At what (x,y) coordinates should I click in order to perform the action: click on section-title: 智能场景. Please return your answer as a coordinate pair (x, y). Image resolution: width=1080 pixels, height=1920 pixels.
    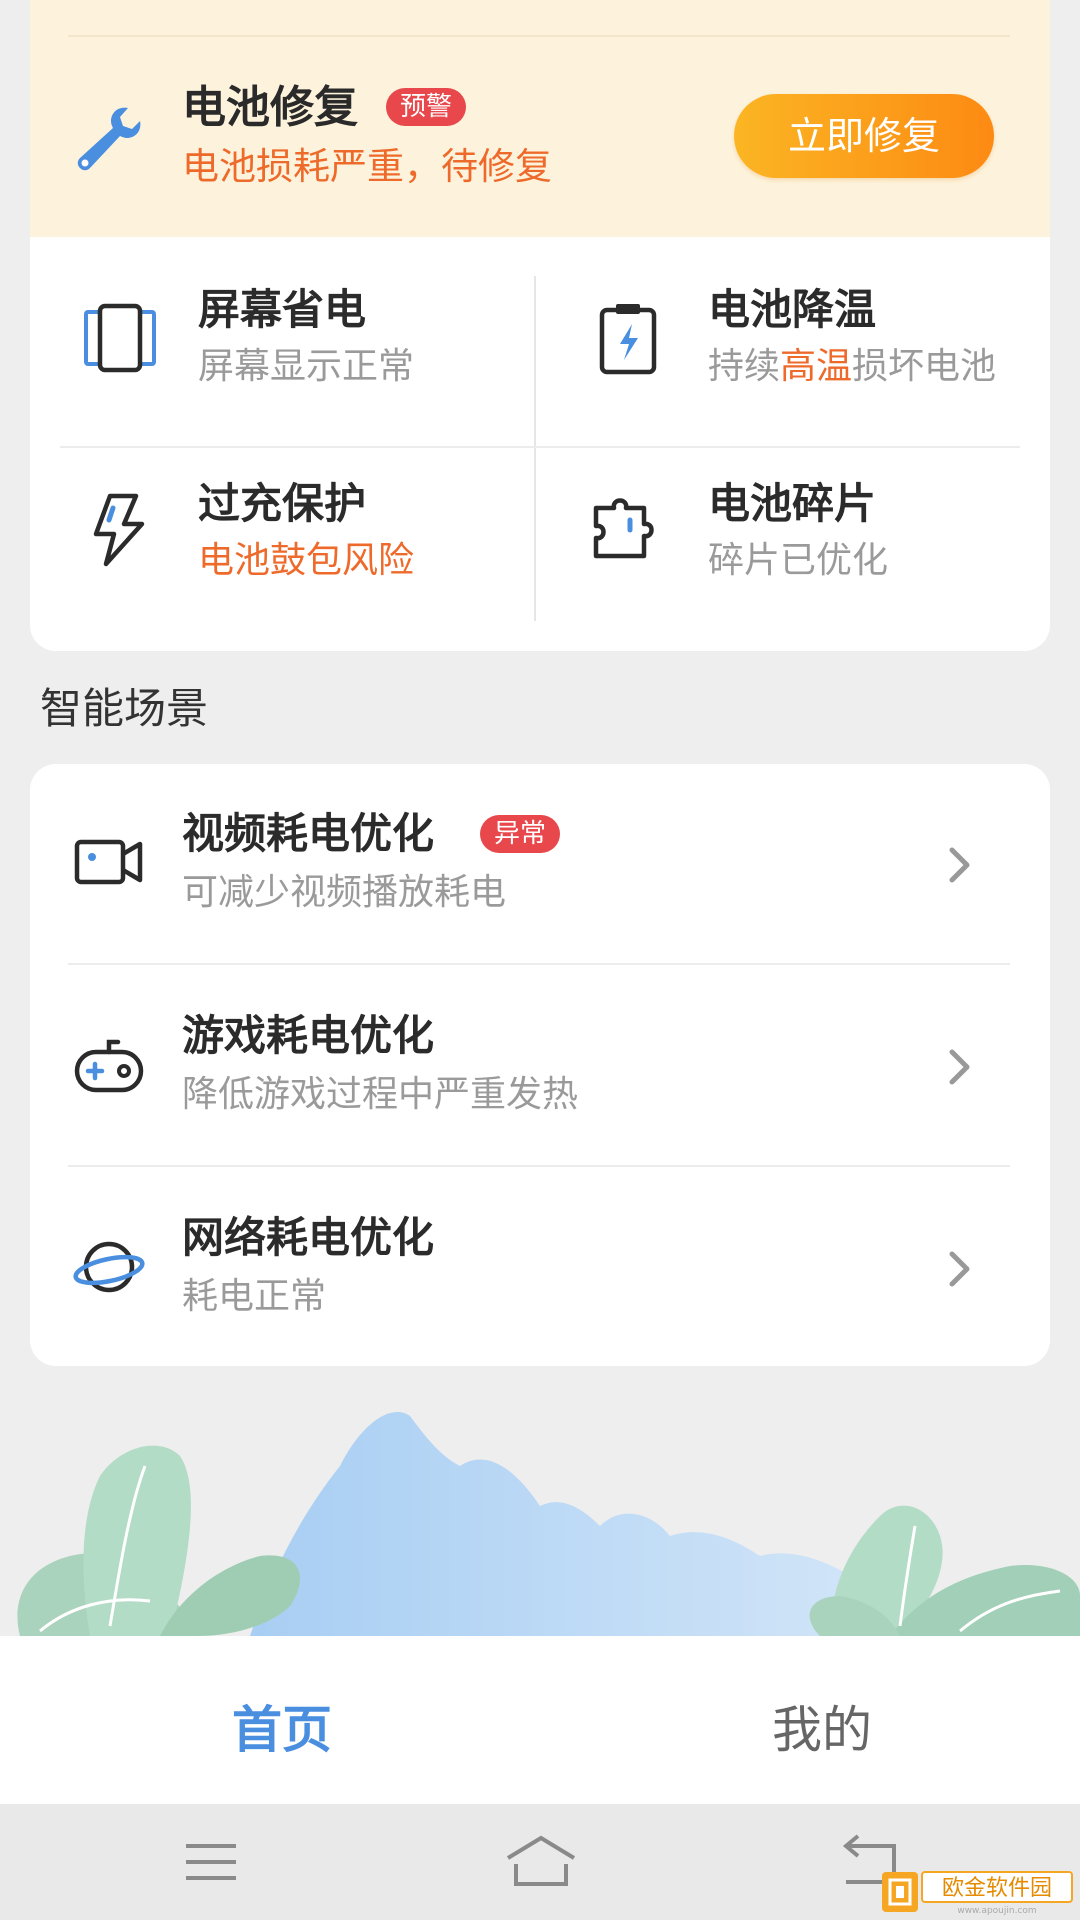
    Looking at the image, I should click on (124, 708).